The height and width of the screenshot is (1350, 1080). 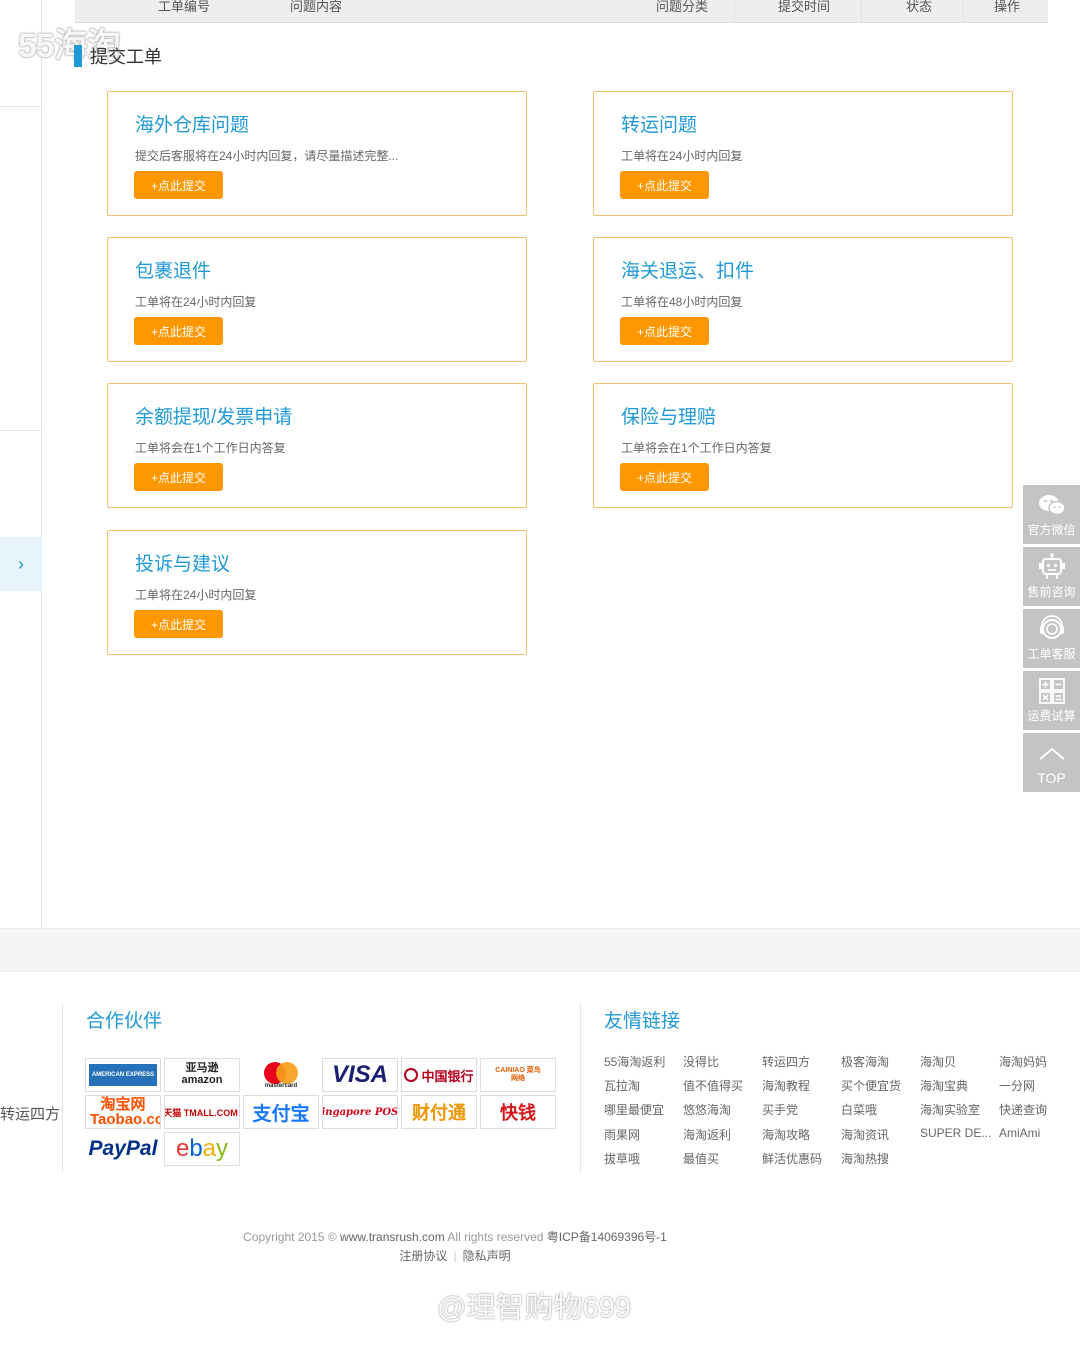 What do you see at coordinates (622, 1158) in the screenshot?
I see `friend-link: 拔草哦` at bounding box center [622, 1158].